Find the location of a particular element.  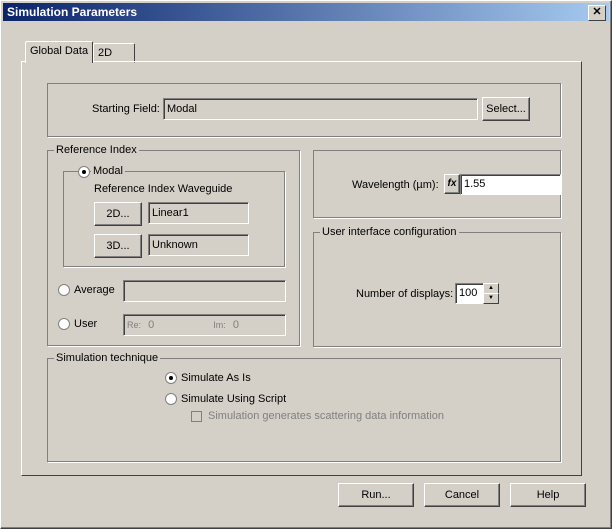

simulate-script-radio is located at coordinates (171, 399).